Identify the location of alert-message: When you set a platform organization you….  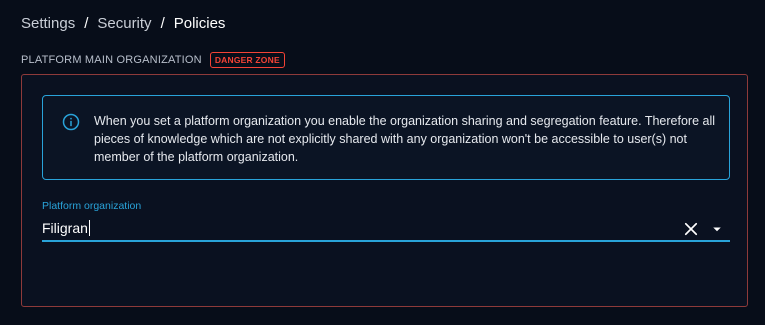
(404, 139).